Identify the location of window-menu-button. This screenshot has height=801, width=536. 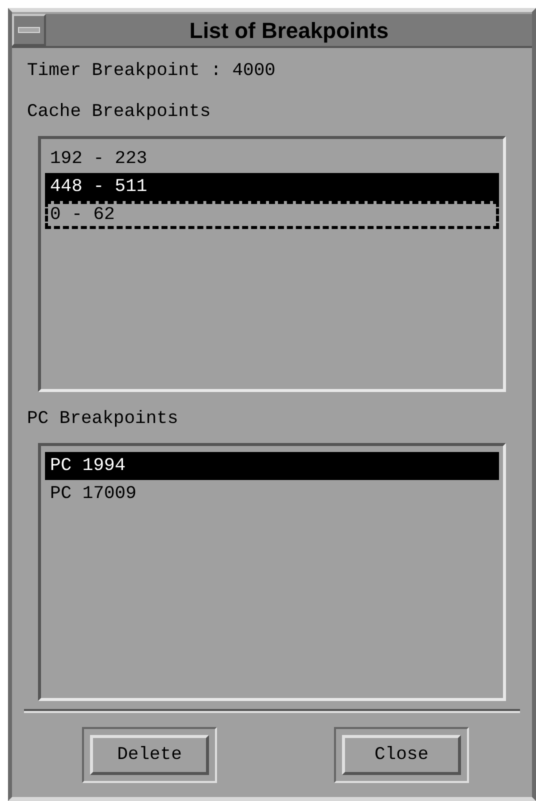
(29, 30).